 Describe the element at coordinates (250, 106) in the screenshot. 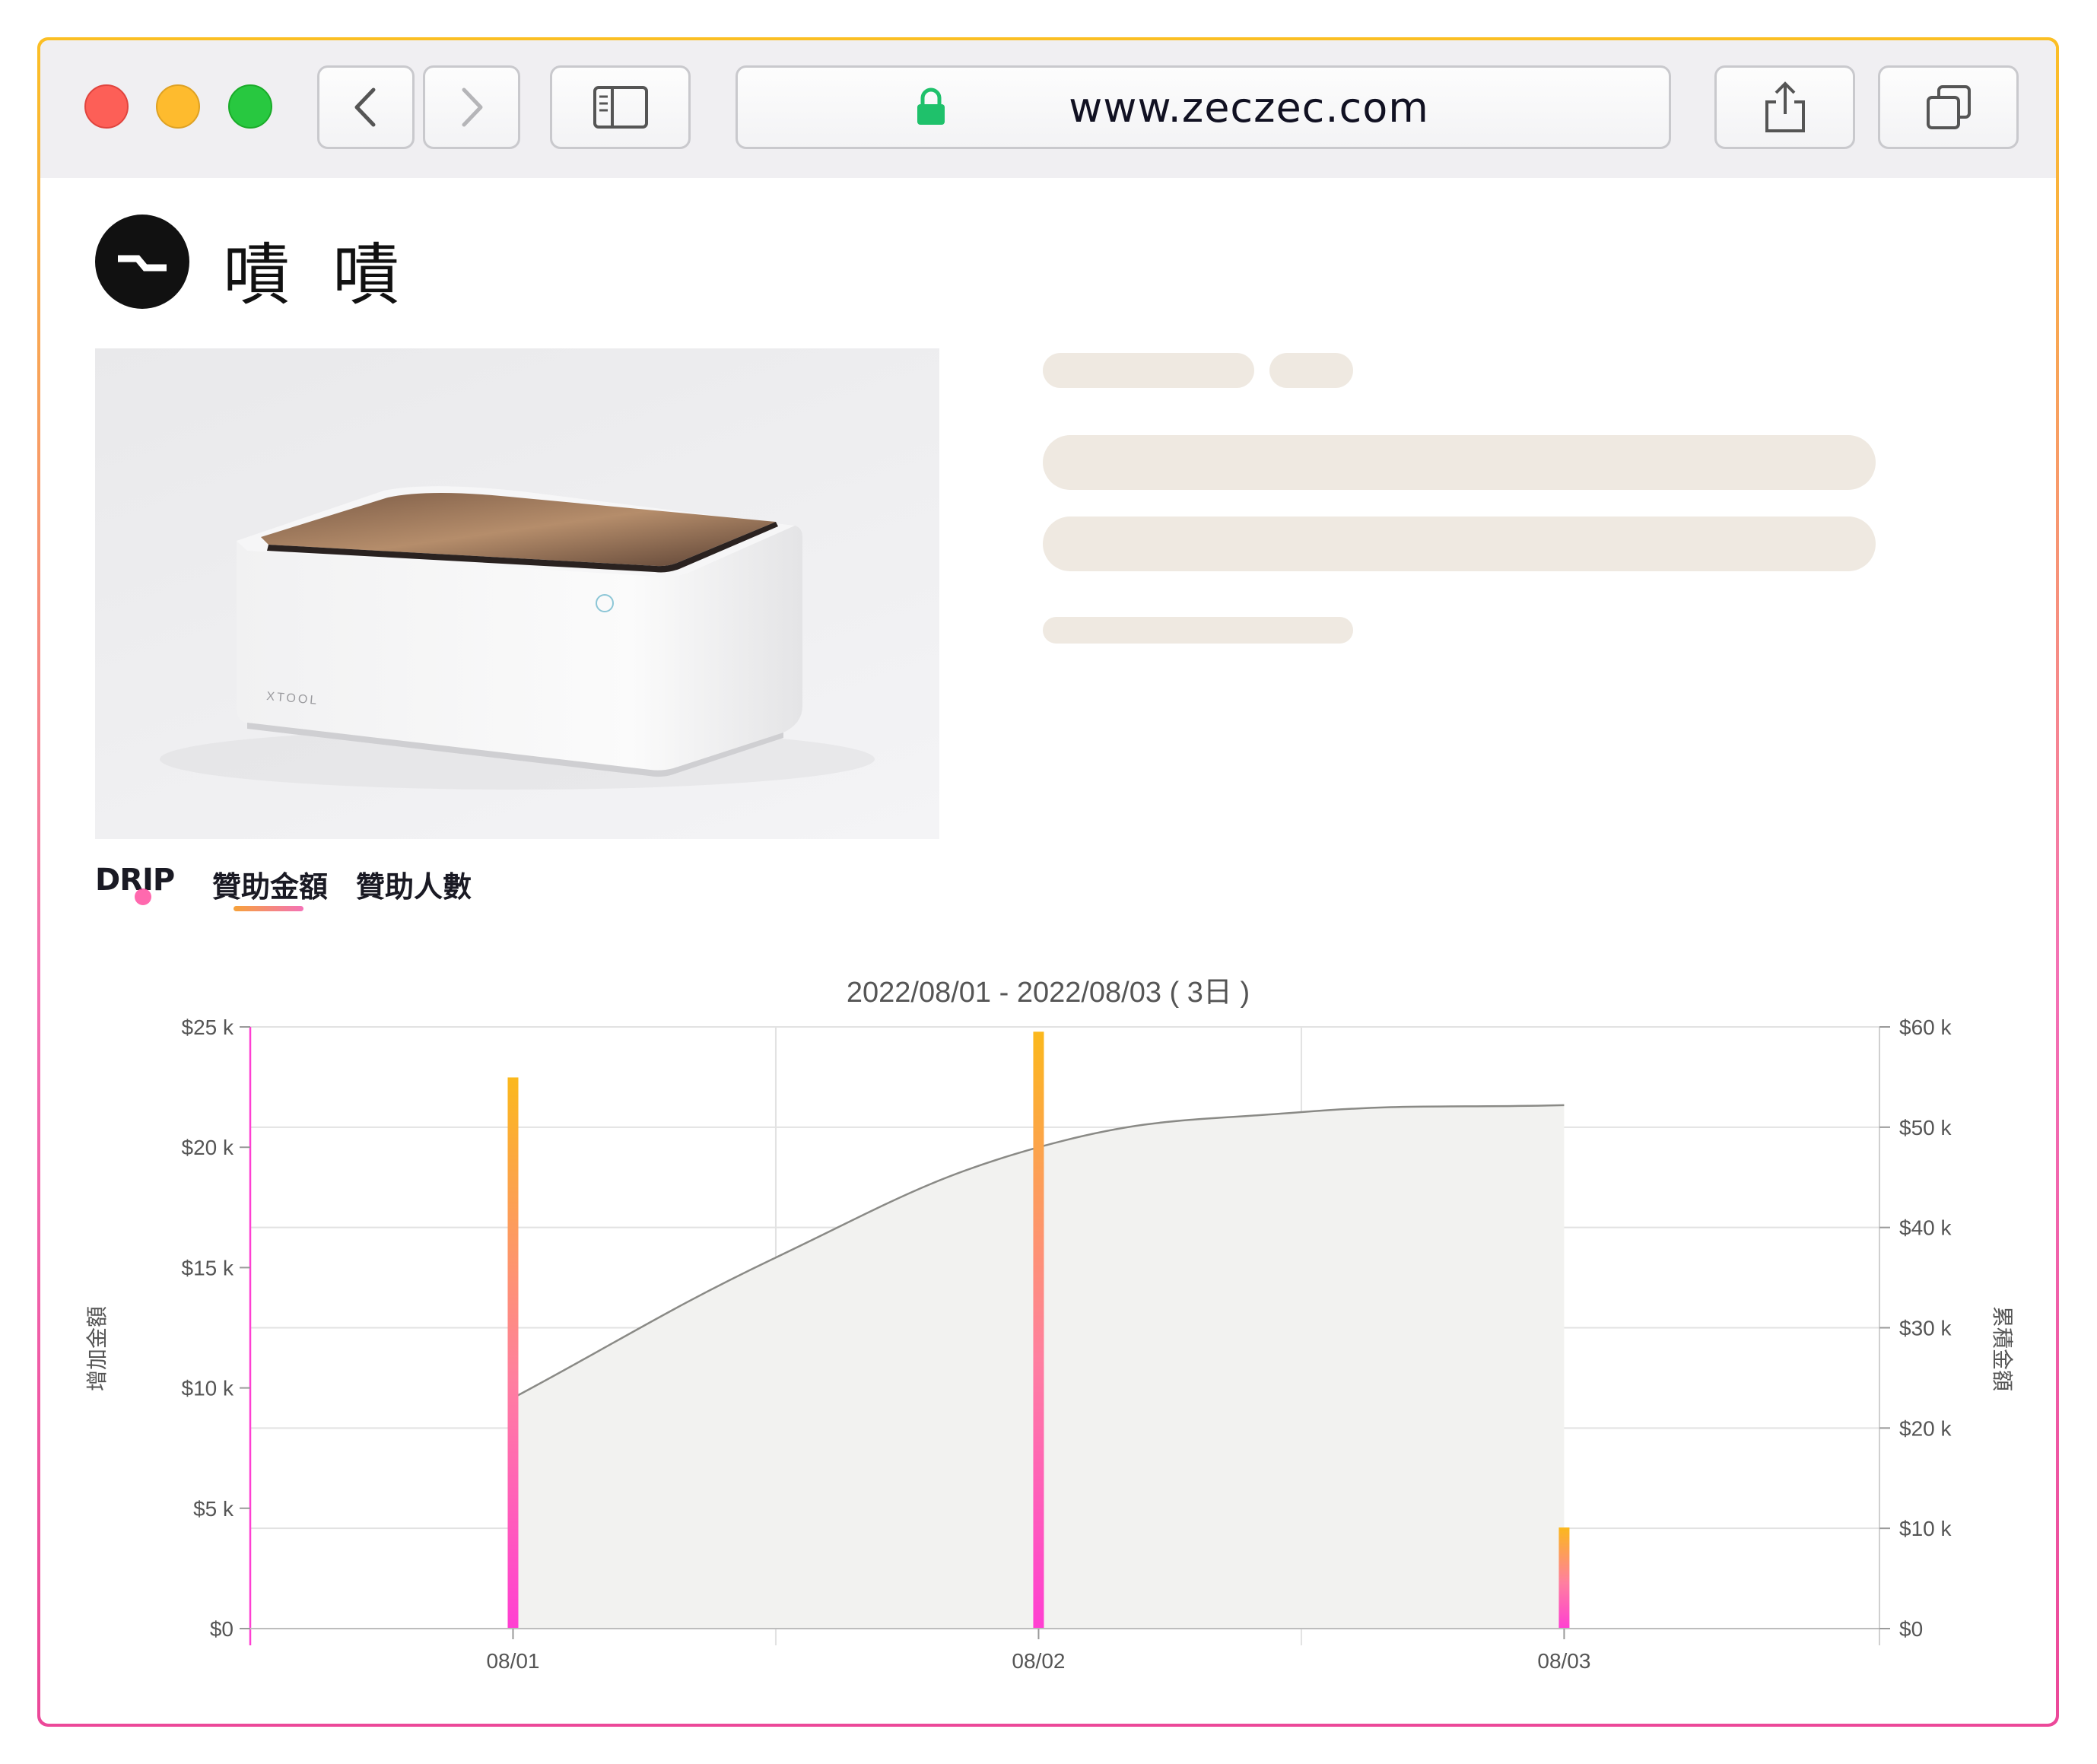

I see `maximize-window-button` at that location.